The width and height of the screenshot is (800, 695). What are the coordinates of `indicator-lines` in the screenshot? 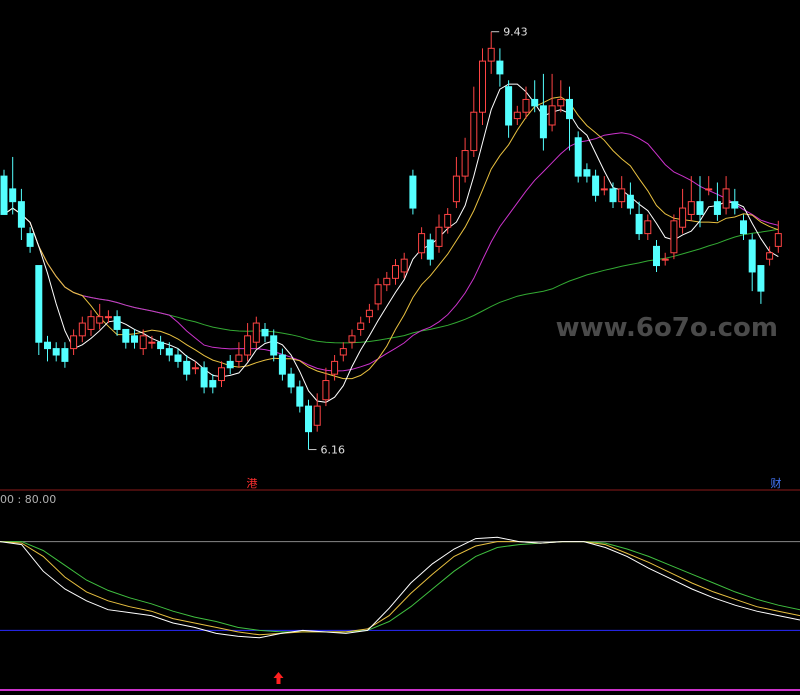 It's located at (400, 587).